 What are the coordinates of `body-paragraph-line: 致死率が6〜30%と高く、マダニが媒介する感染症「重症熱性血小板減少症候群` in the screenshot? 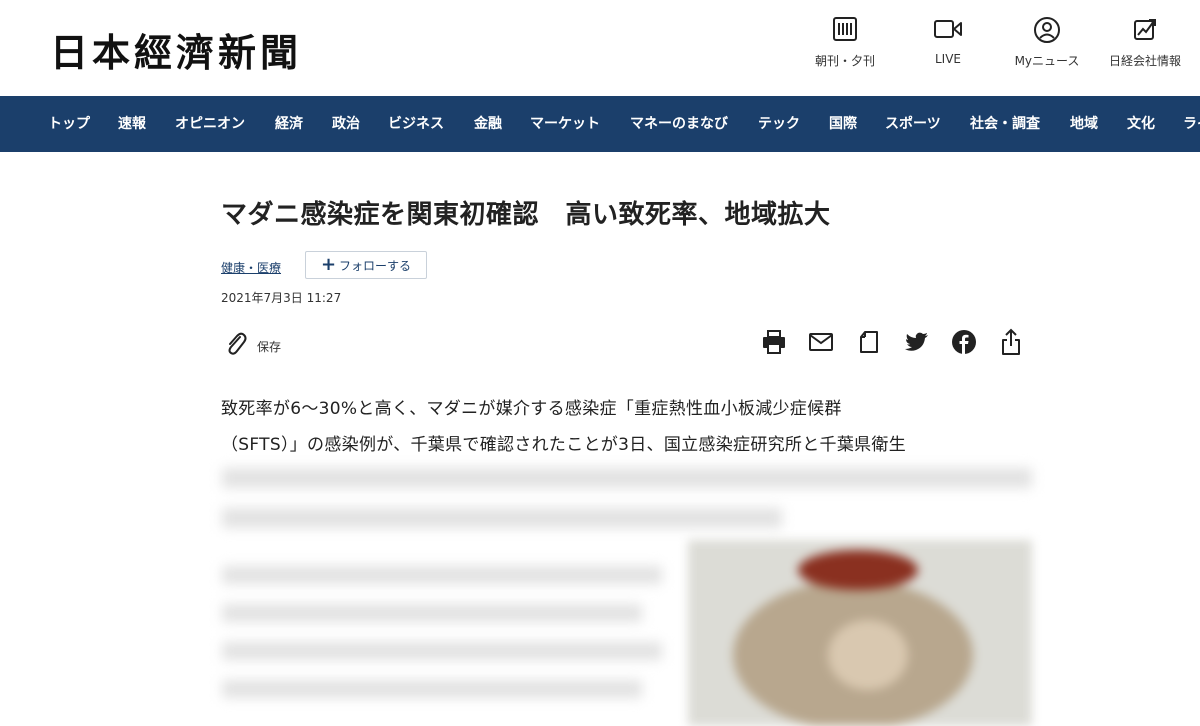 It's located at (531, 409).